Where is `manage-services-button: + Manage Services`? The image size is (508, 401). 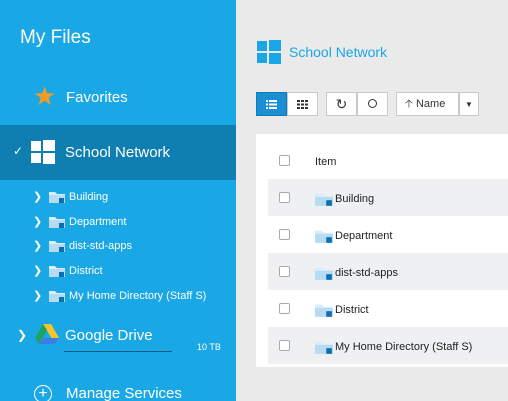
manage-services-button: + Manage Services is located at coordinates (118, 389).